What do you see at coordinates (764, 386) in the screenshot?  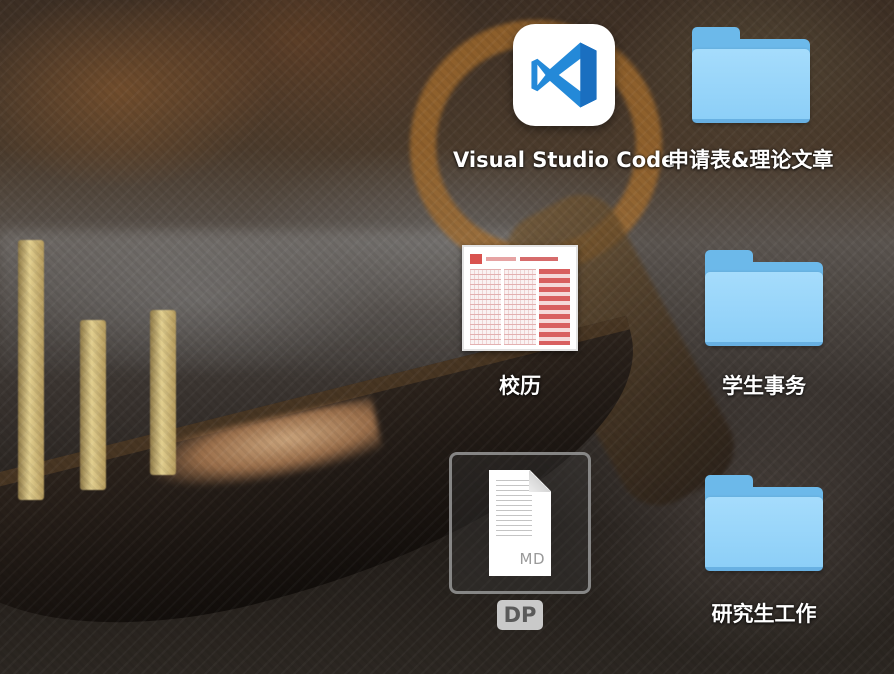 I see `desktop-item-label: 学生事务` at bounding box center [764, 386].